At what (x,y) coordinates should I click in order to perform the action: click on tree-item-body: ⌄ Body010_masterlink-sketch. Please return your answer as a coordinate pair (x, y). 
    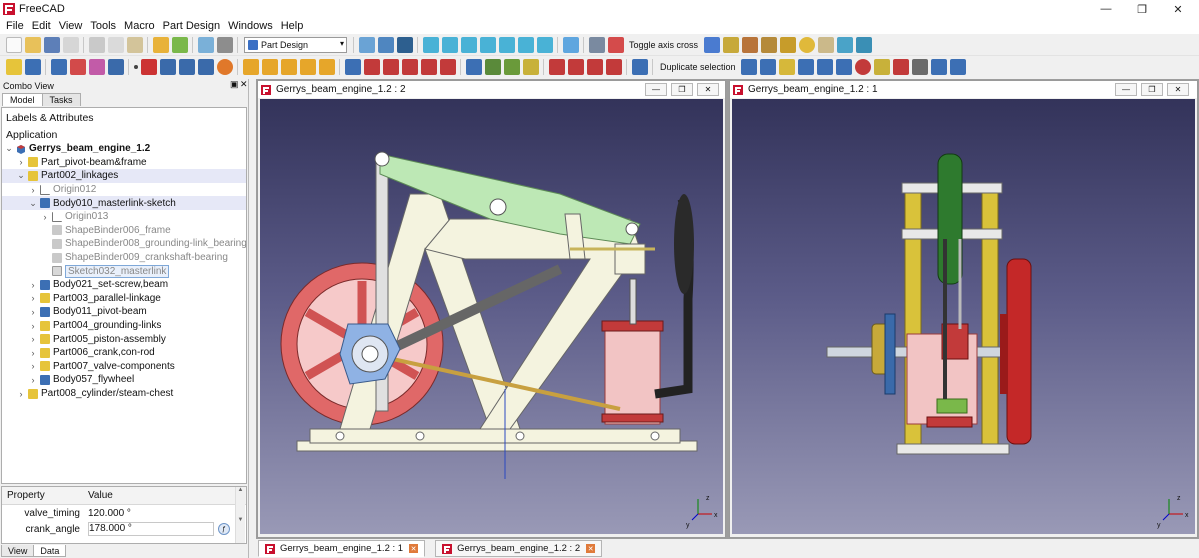
    Looking at the image, I should click on (124, 203).